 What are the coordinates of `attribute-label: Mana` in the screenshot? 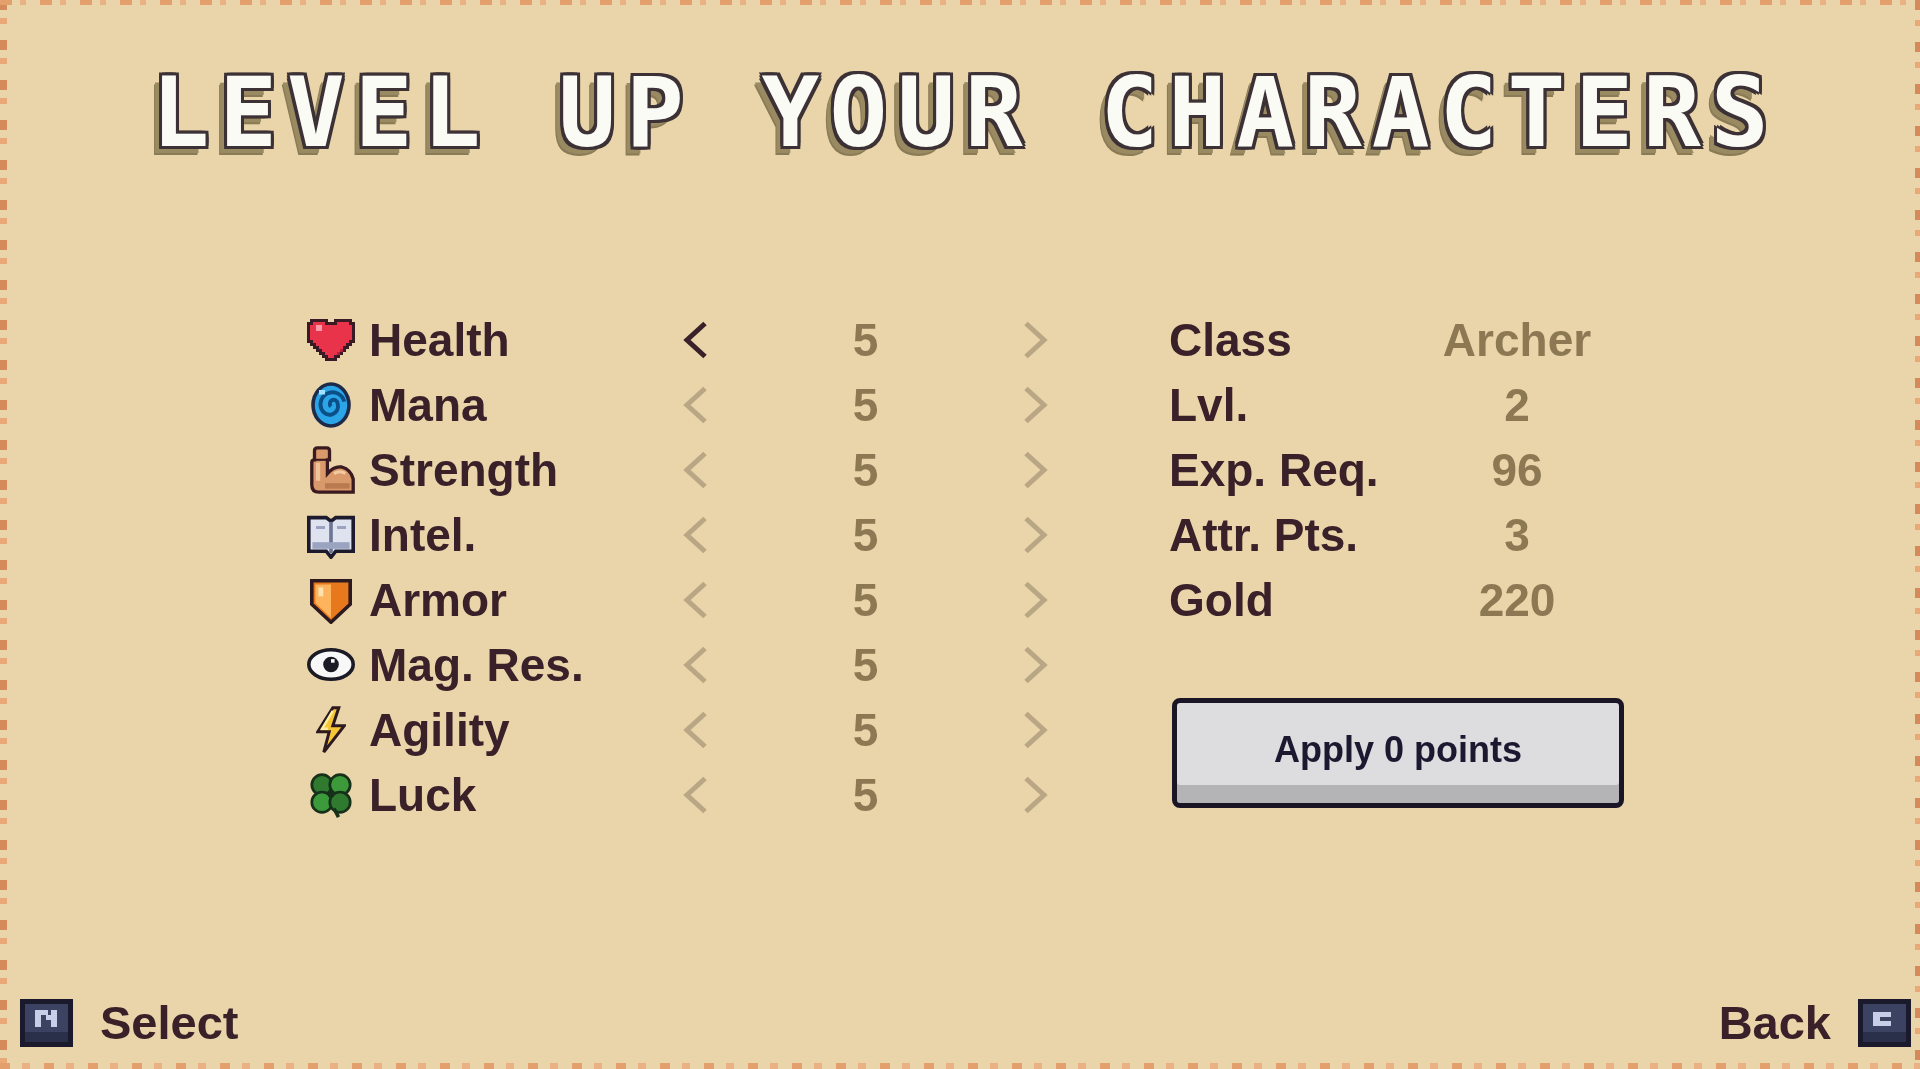 It's located at (428, 404).